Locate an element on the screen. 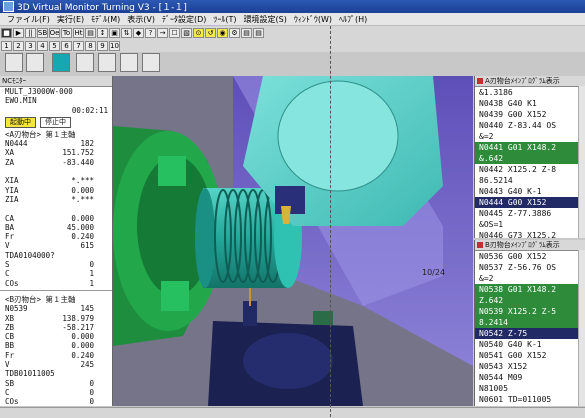  program-line: N0441 G01 X148.2 is located at coordinates (530, 147).